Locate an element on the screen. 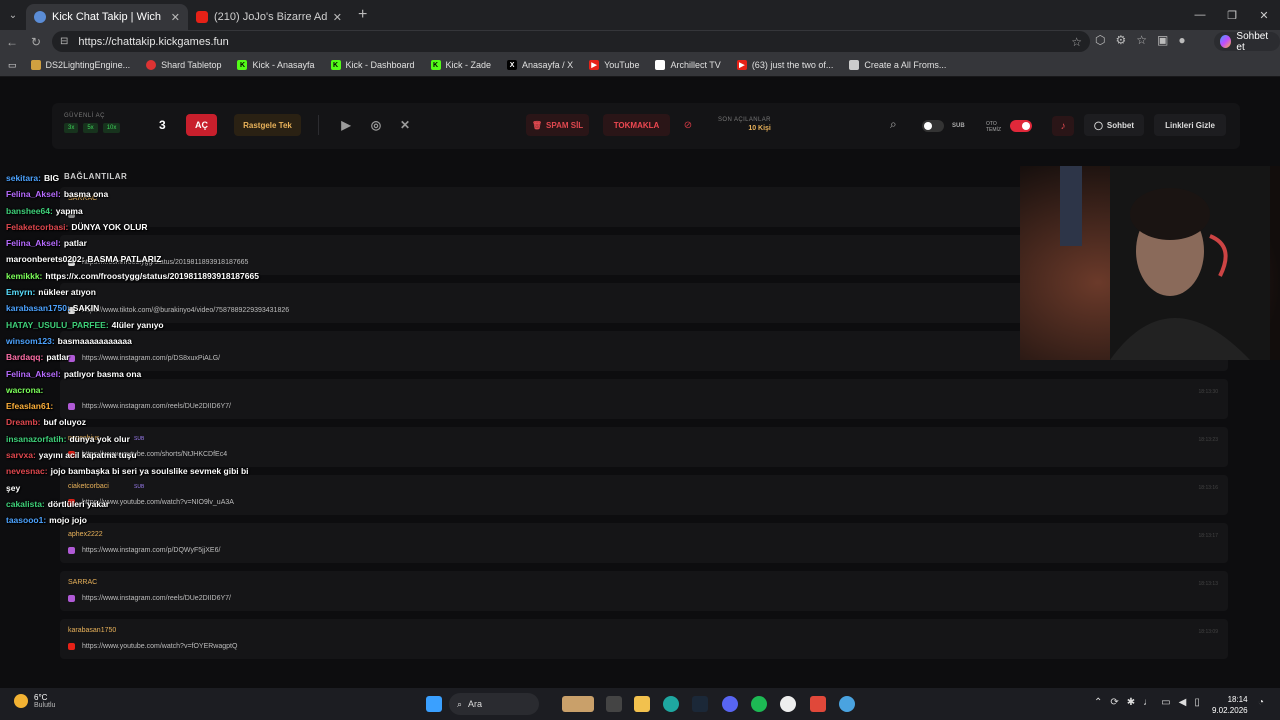  ban-icon: ⊘ is located at coordinates (688, 125).